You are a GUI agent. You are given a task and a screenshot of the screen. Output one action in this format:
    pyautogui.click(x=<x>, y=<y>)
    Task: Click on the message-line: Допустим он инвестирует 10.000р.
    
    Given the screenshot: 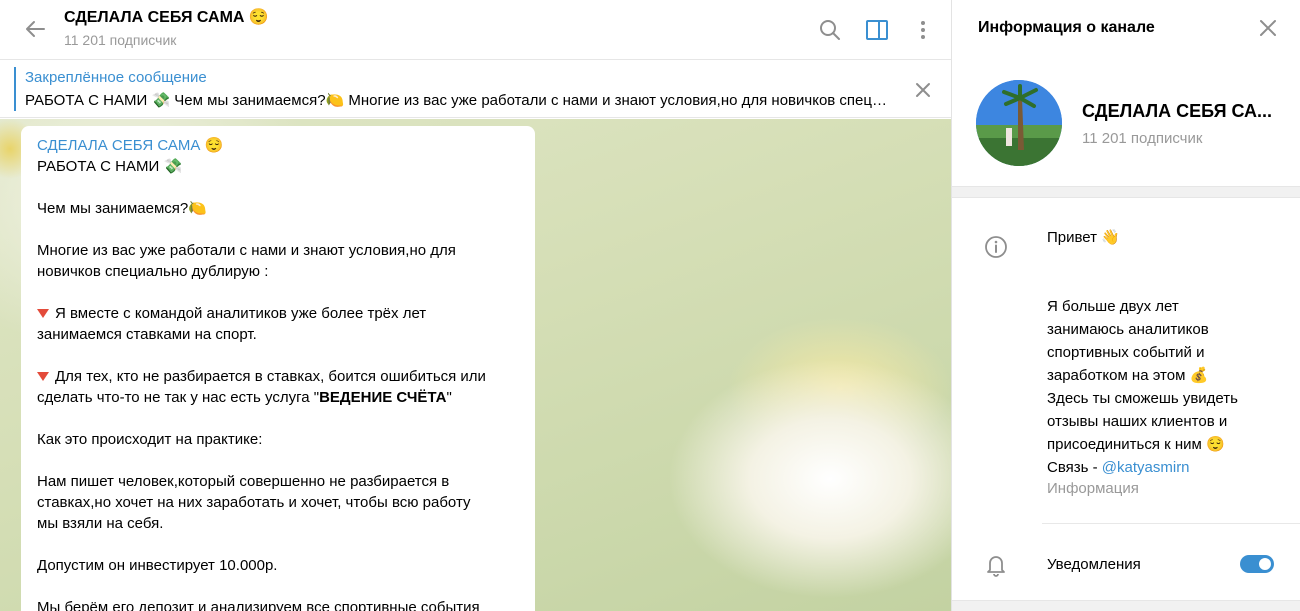 What is the action you would take?
    pyautogui.click(x=157, y=565)
    